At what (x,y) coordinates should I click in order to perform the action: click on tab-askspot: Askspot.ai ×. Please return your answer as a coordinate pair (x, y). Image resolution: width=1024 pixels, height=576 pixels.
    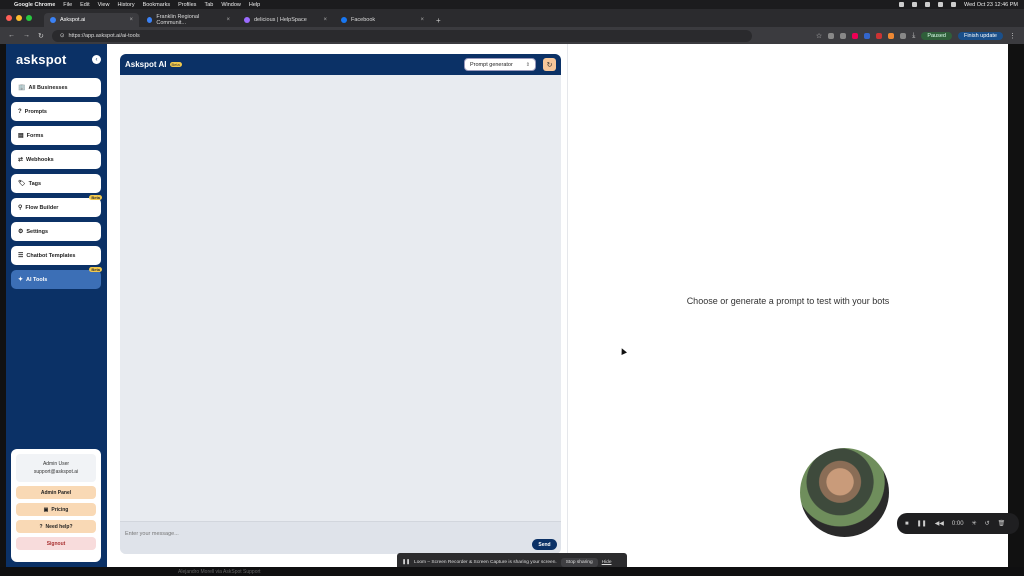
    Looking at the image, I should click on (91, 20).